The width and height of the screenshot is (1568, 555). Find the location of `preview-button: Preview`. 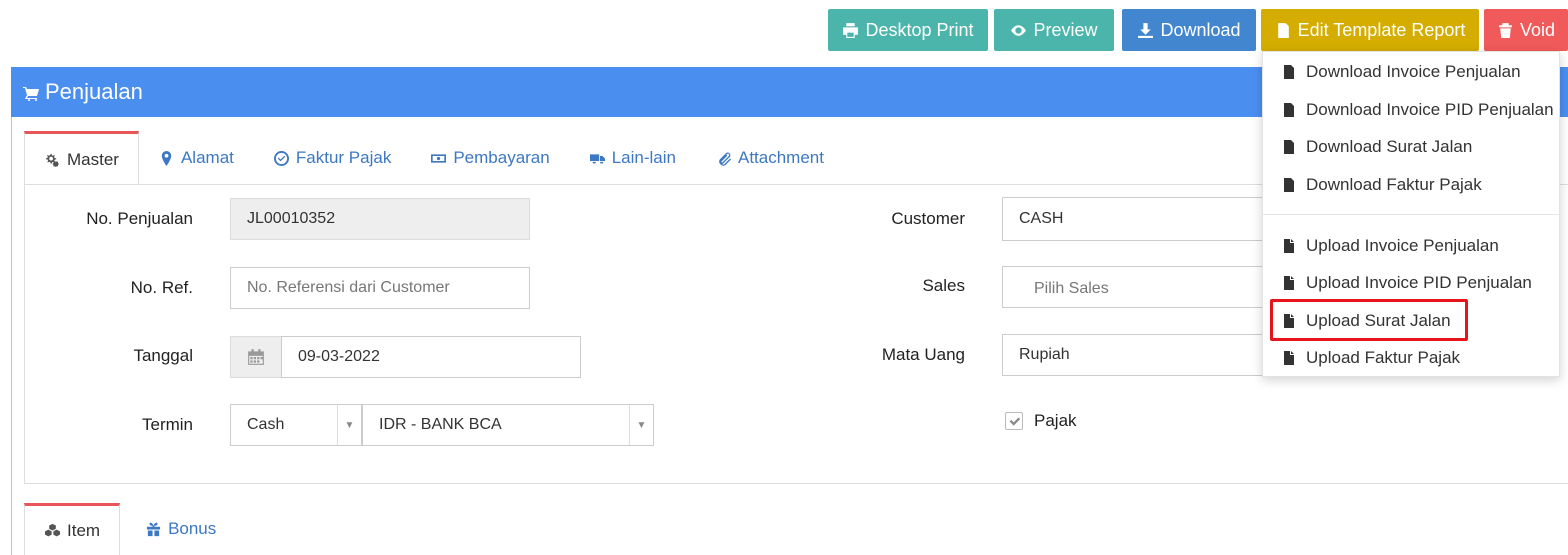

preview-button: Preview is located at coordinates (1054, 30).